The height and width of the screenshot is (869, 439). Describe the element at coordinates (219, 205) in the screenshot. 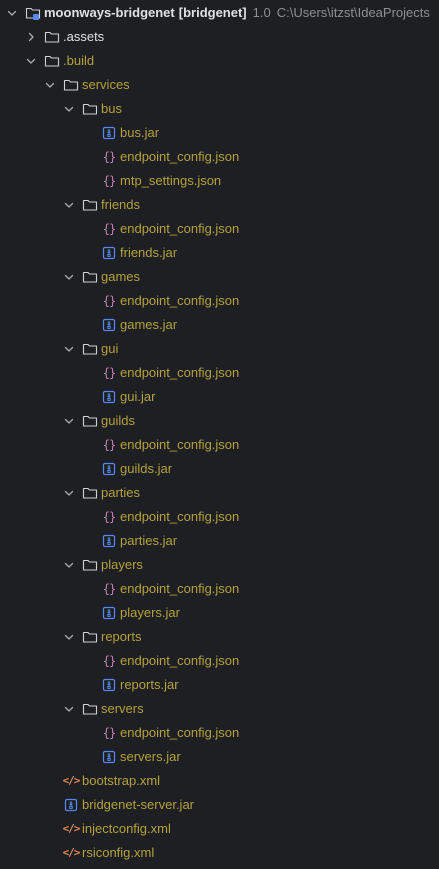

I see `tree-node-folder: friends` at that location.